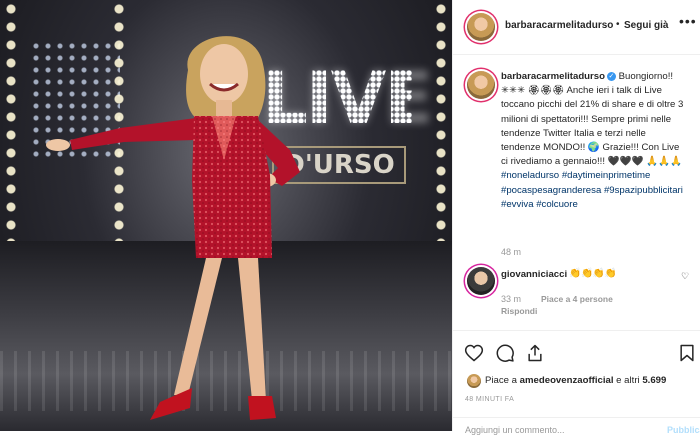 The width and height of the screenshot is (700, 438). Describe the element at coordinates (606, 175) in the screenshot. I see `hashtag-link: #daytimeinprimetime` at that location.